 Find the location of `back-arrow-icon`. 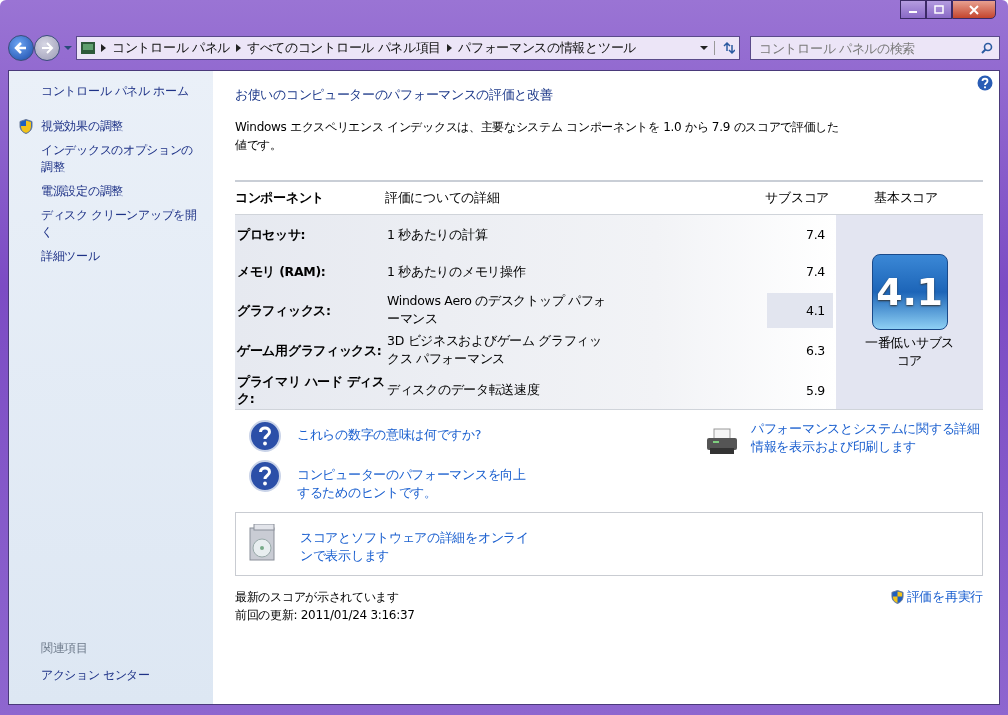

back-arrow-icon is located at coordinates (21, 48).